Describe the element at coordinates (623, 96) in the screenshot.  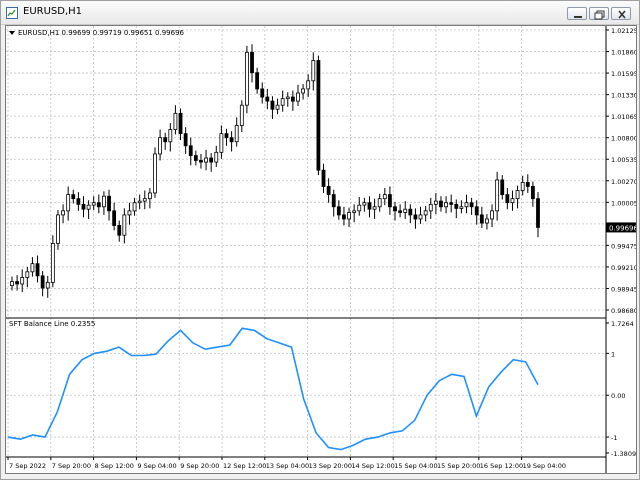
I see `price-axis-label: 1.01330` at that location.